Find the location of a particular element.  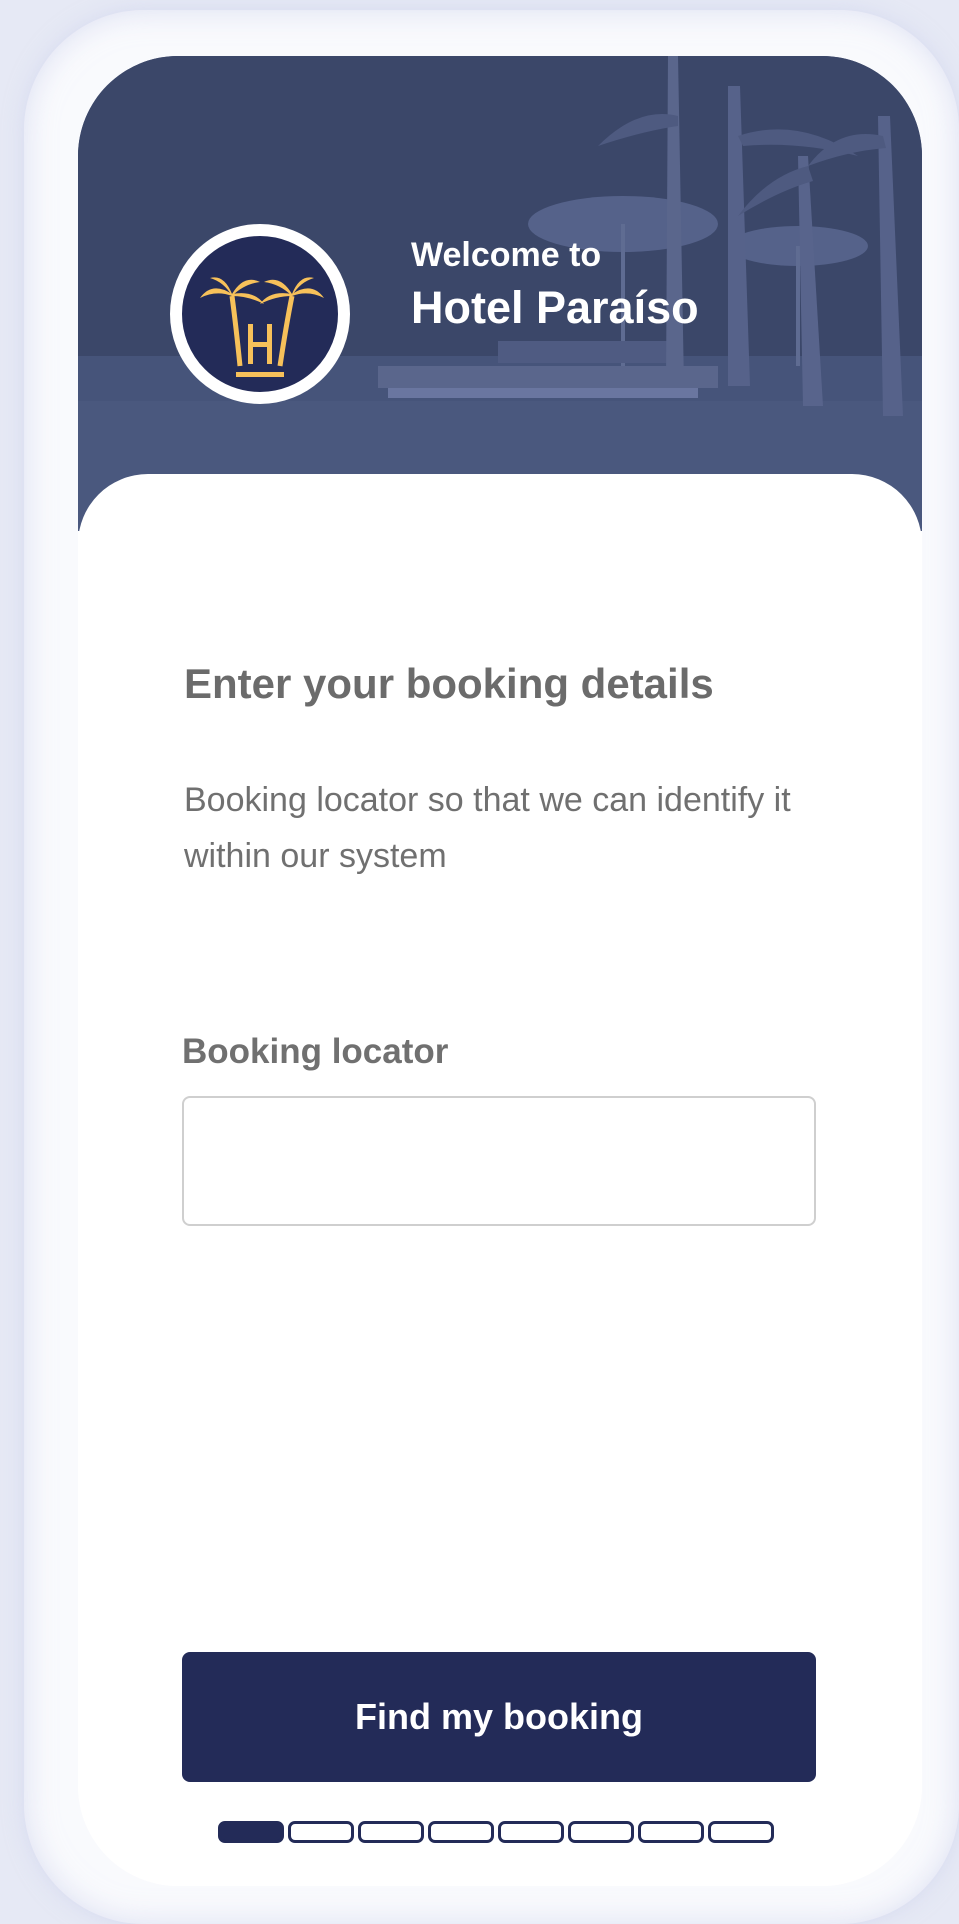

find-booking-button: Find my booking is located at coordinates (499, 1717).